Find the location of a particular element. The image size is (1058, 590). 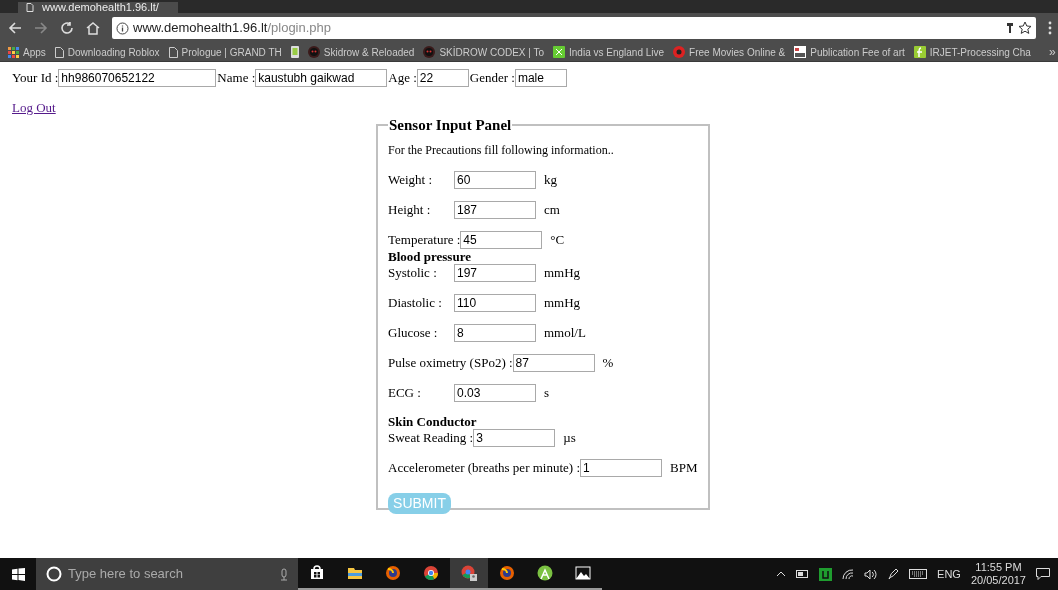

language-indicator: ENG is located at coordinates (949, 574).